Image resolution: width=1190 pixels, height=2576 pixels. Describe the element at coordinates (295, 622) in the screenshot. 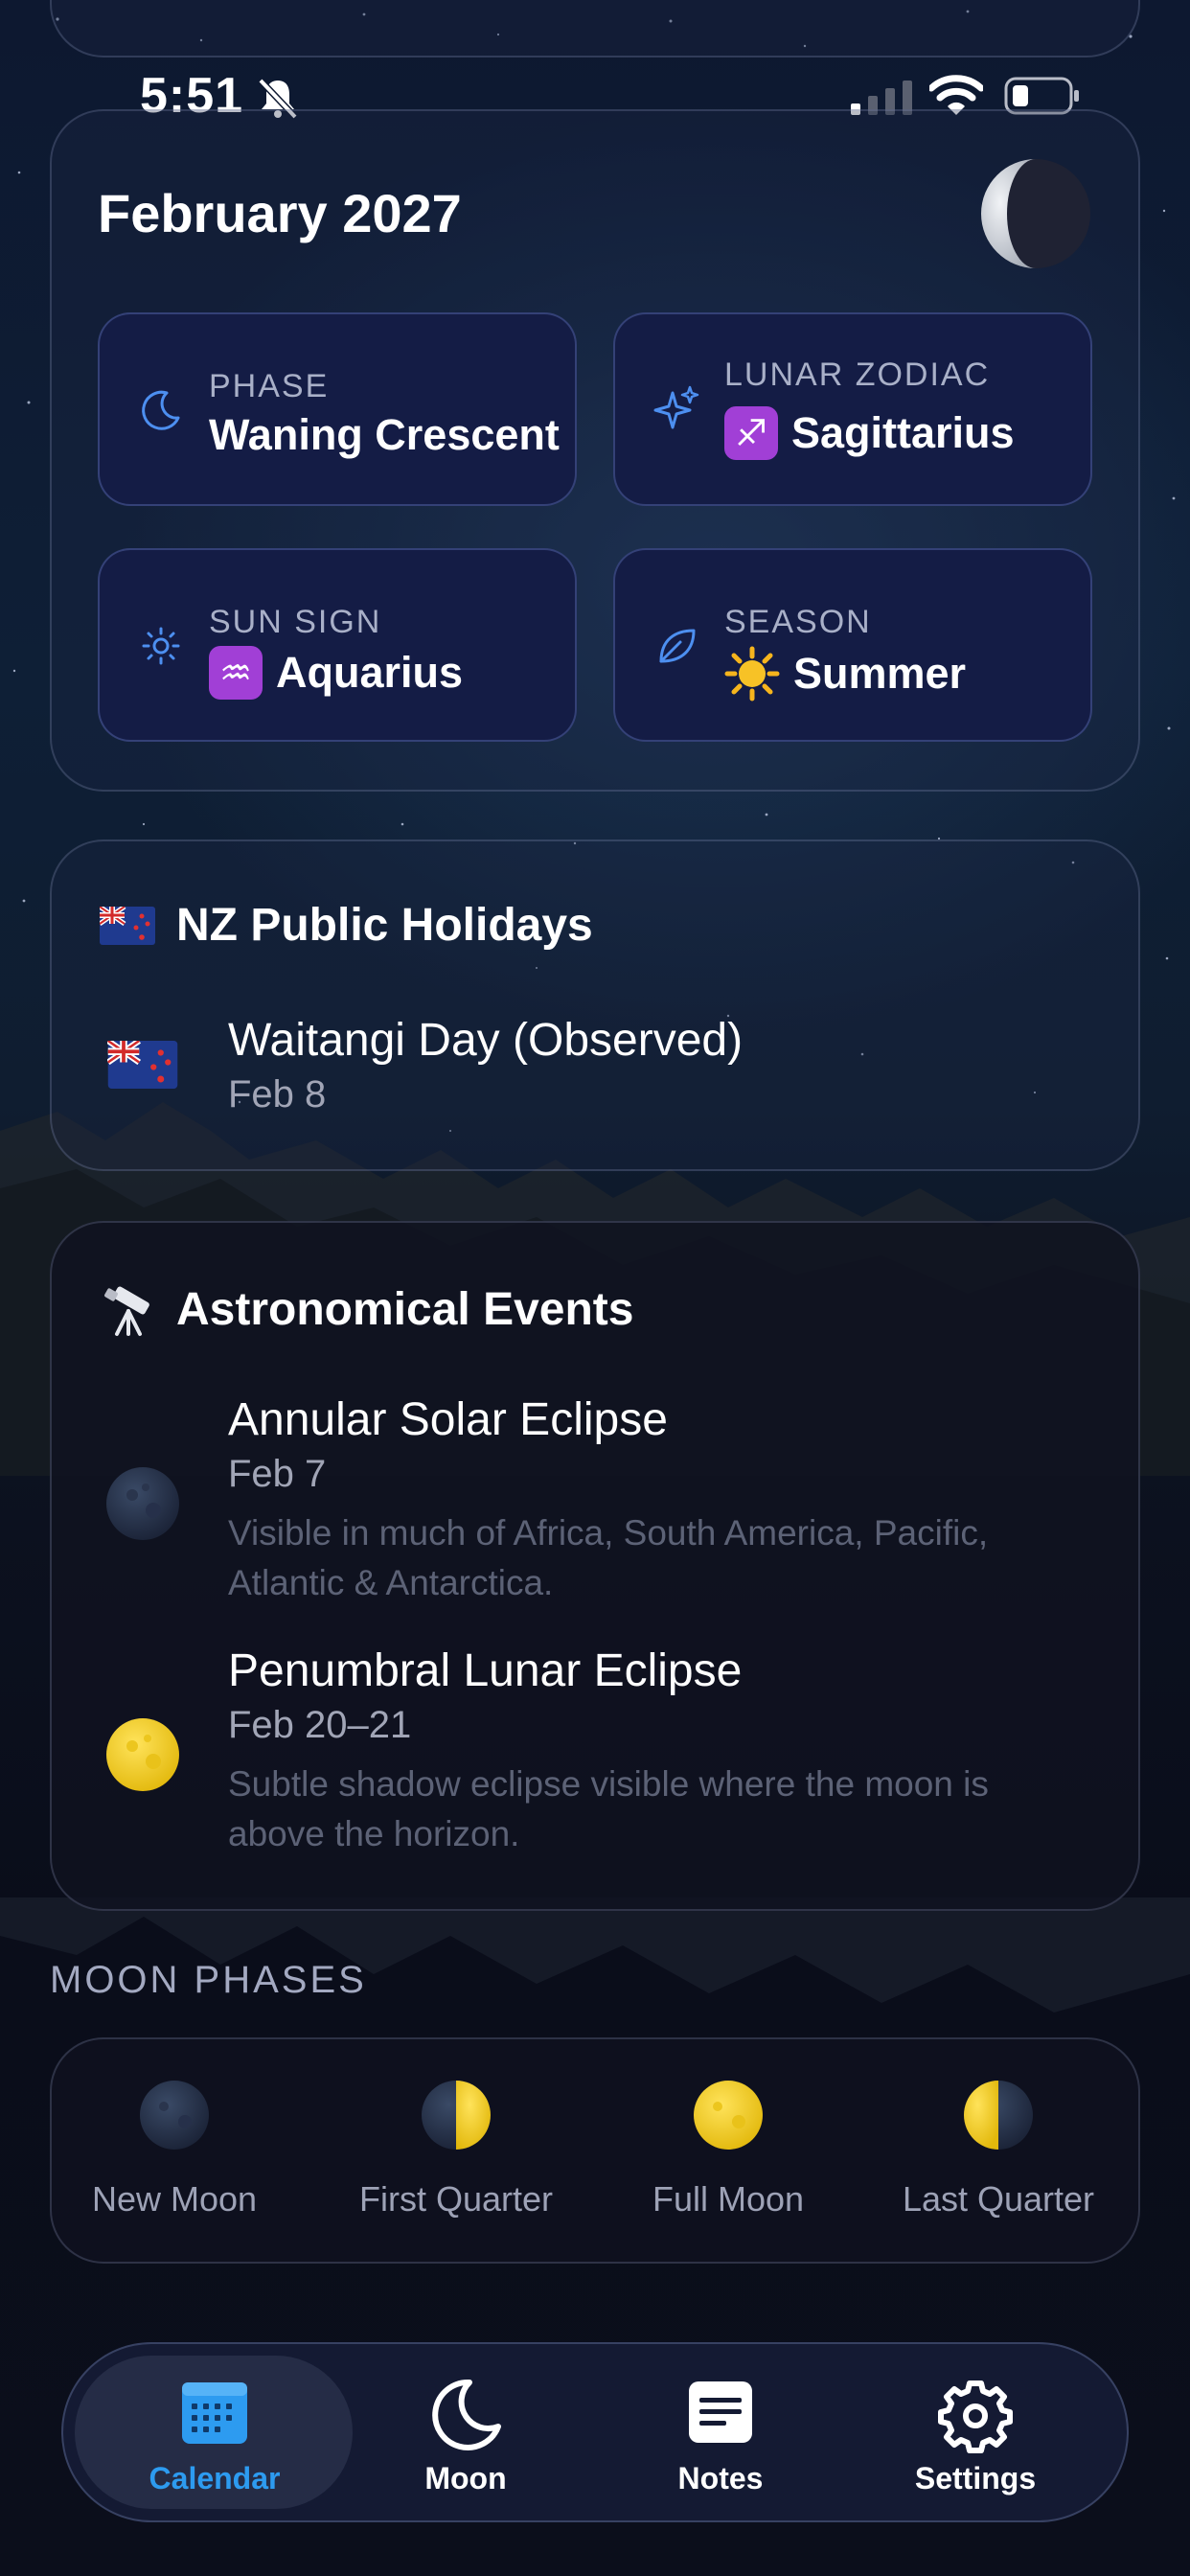

I see `sun-sign-label: SUN SIGN` at that location.